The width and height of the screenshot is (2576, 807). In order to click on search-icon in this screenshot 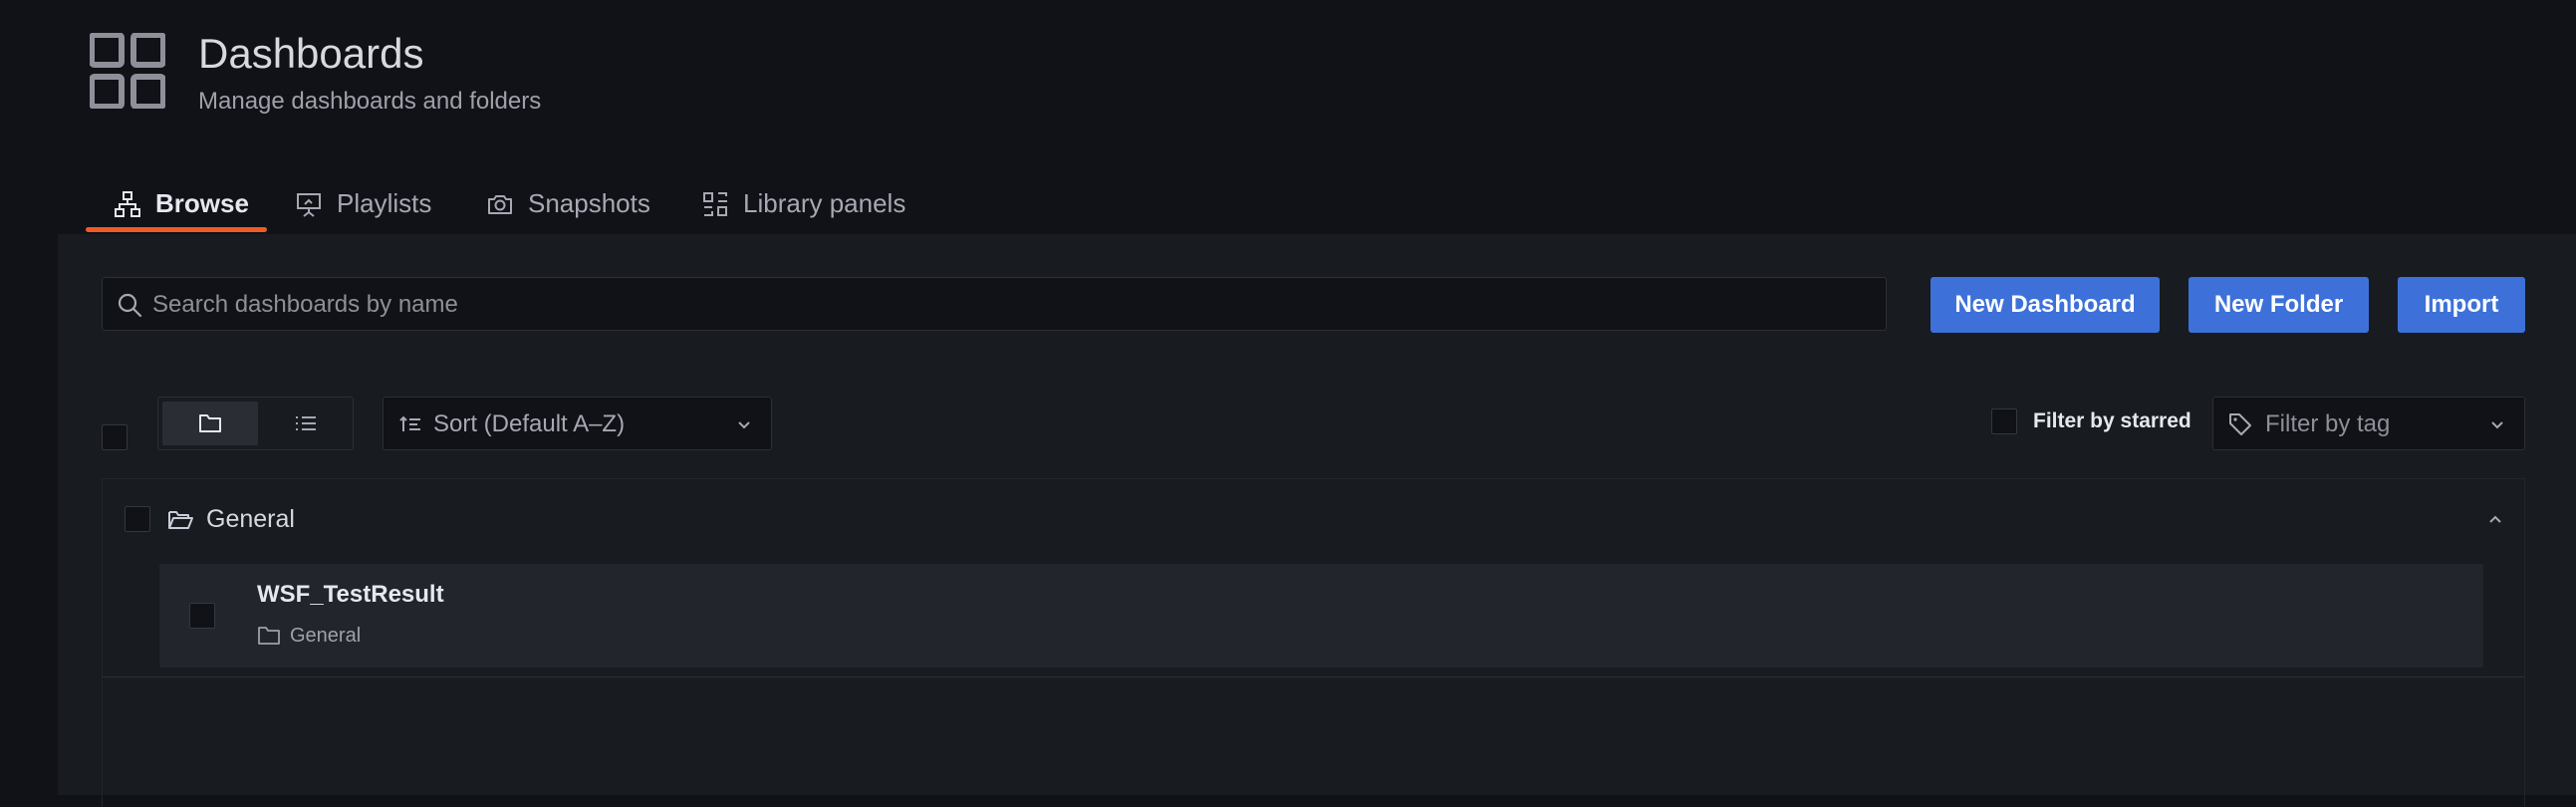, I will do `click(130, 305)`.